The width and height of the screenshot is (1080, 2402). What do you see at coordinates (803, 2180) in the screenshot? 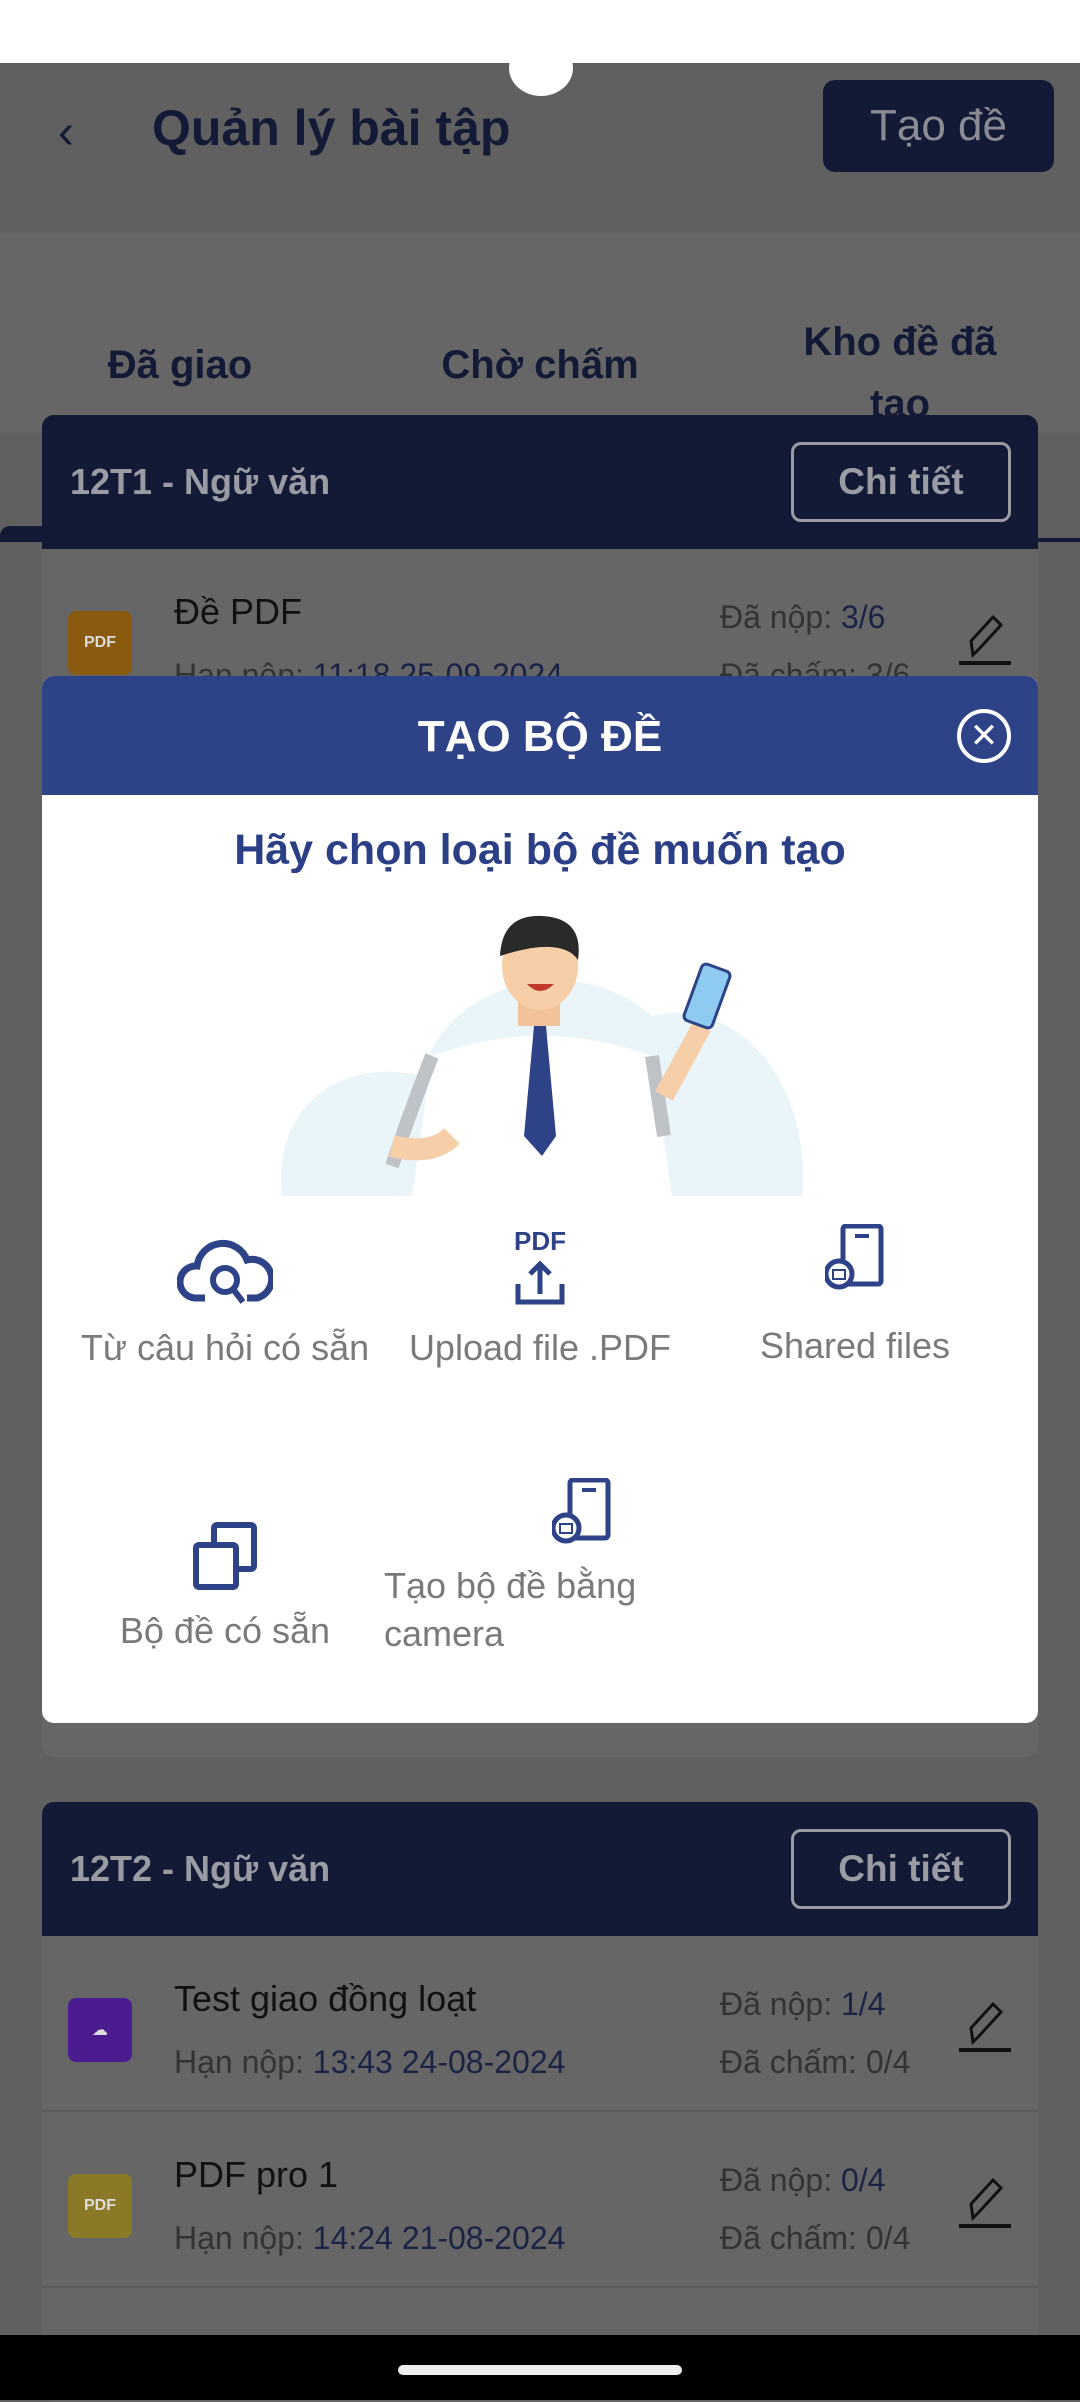
I see `submitted-count: Đã nộp: 0/4` at bounding box center [803, 2180].